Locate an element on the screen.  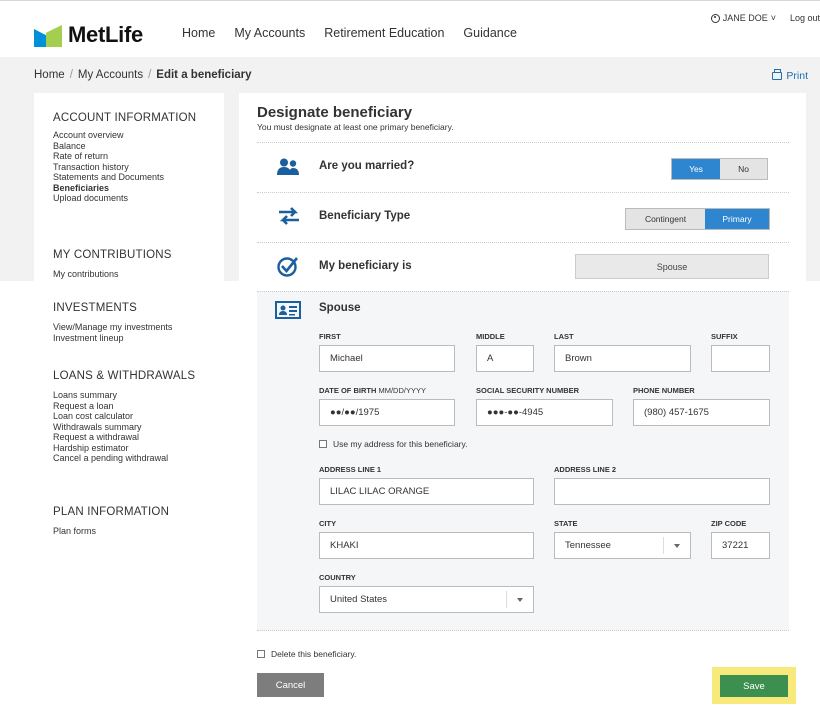
contingent-button: Contingent is located at coordinates (665, 219).